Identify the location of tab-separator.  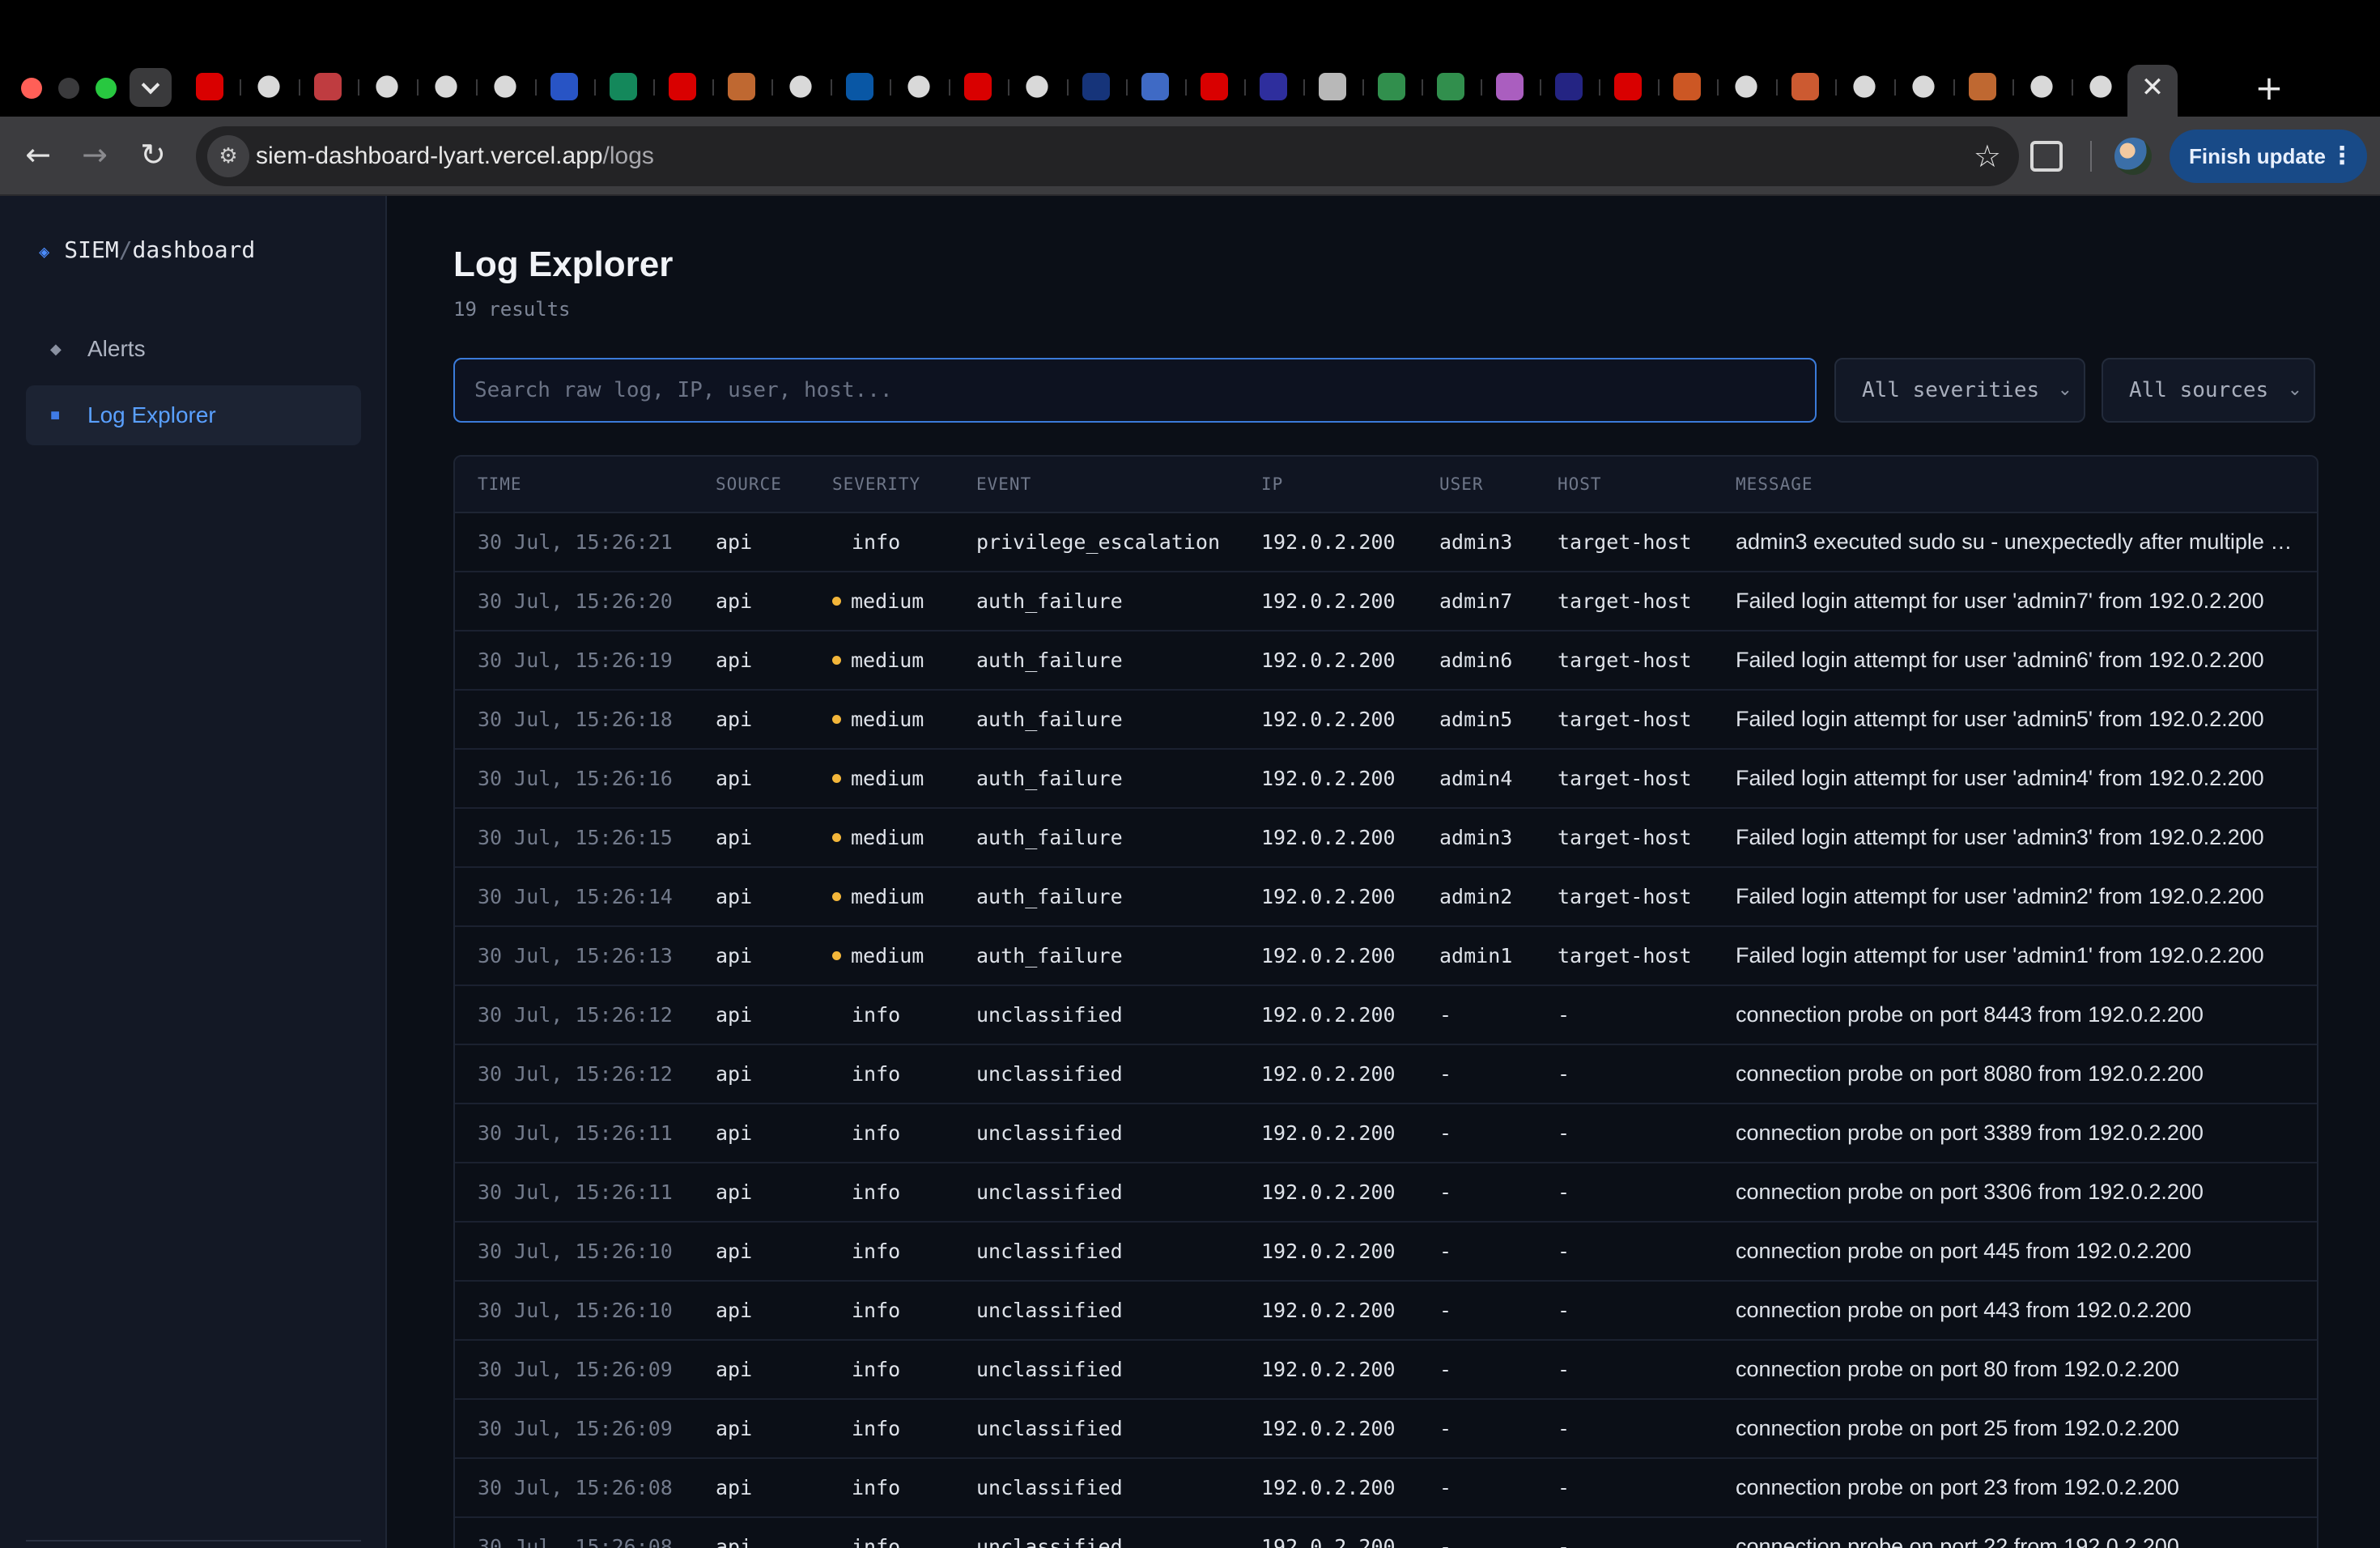
(1422, 87).